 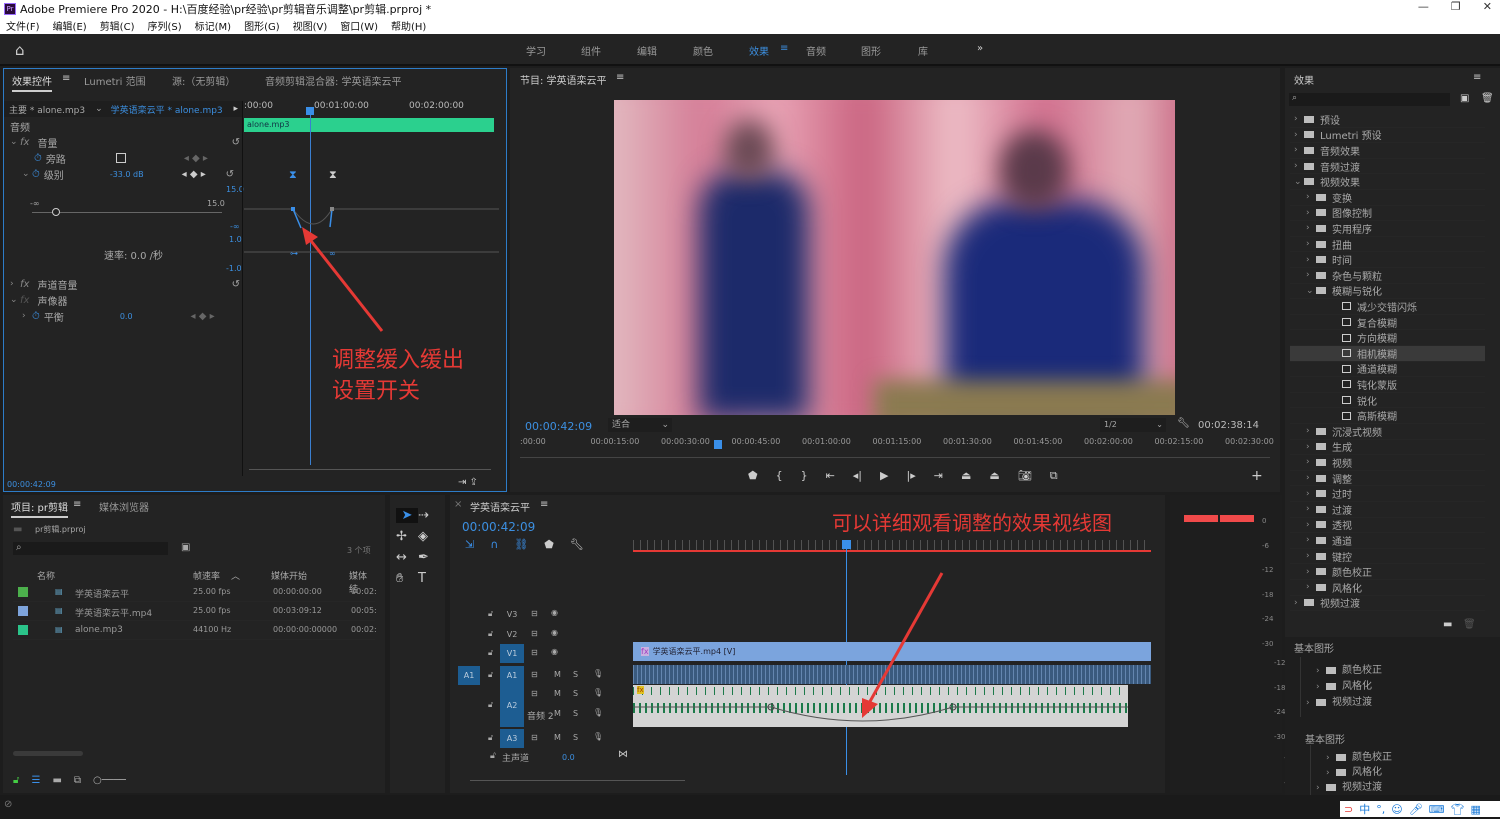 I want to click on effects-tree-item: 减少交错闪烁, so click(x=1387, y=307).